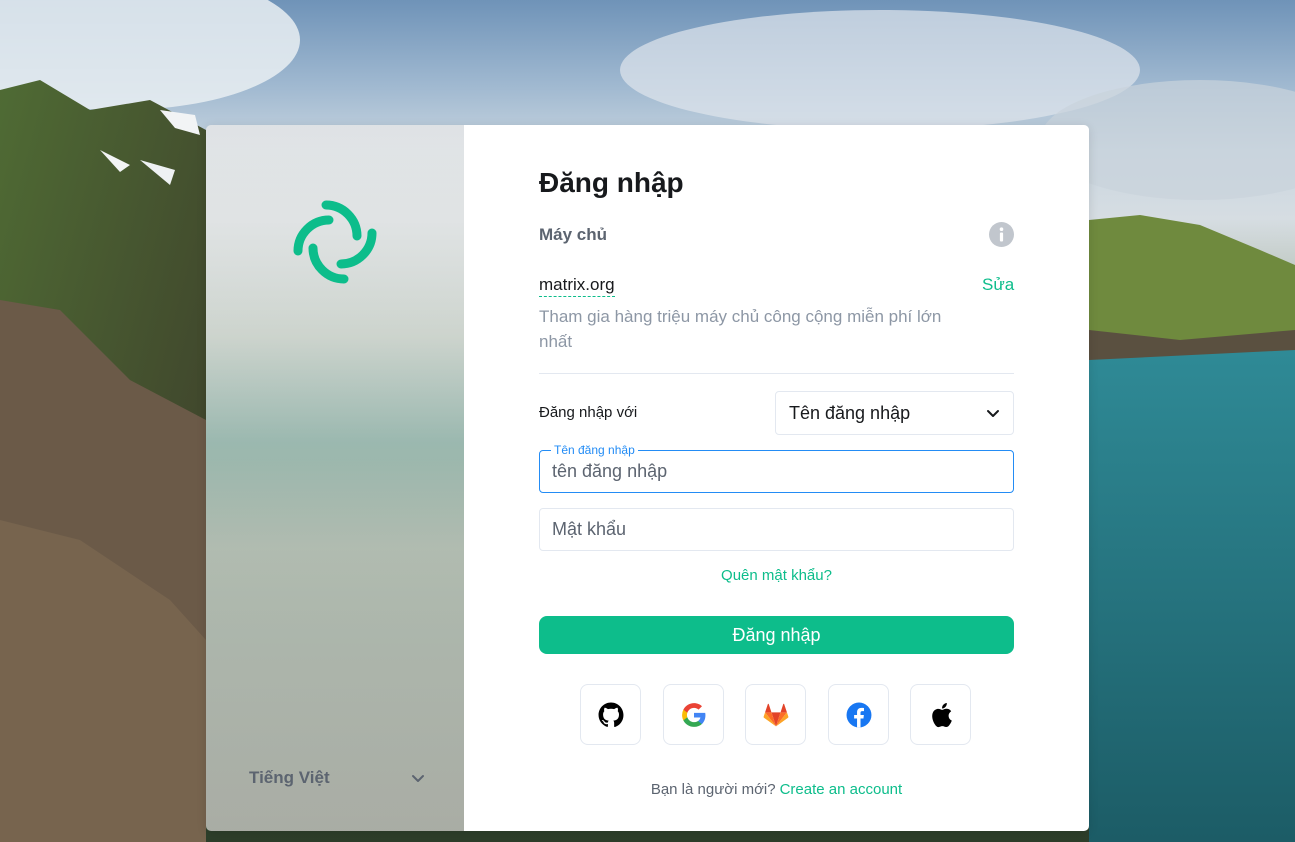 The height and width of the screenshot is (842, 1295). I want to click on edit-server-button: Sửa, so click(998, 285).